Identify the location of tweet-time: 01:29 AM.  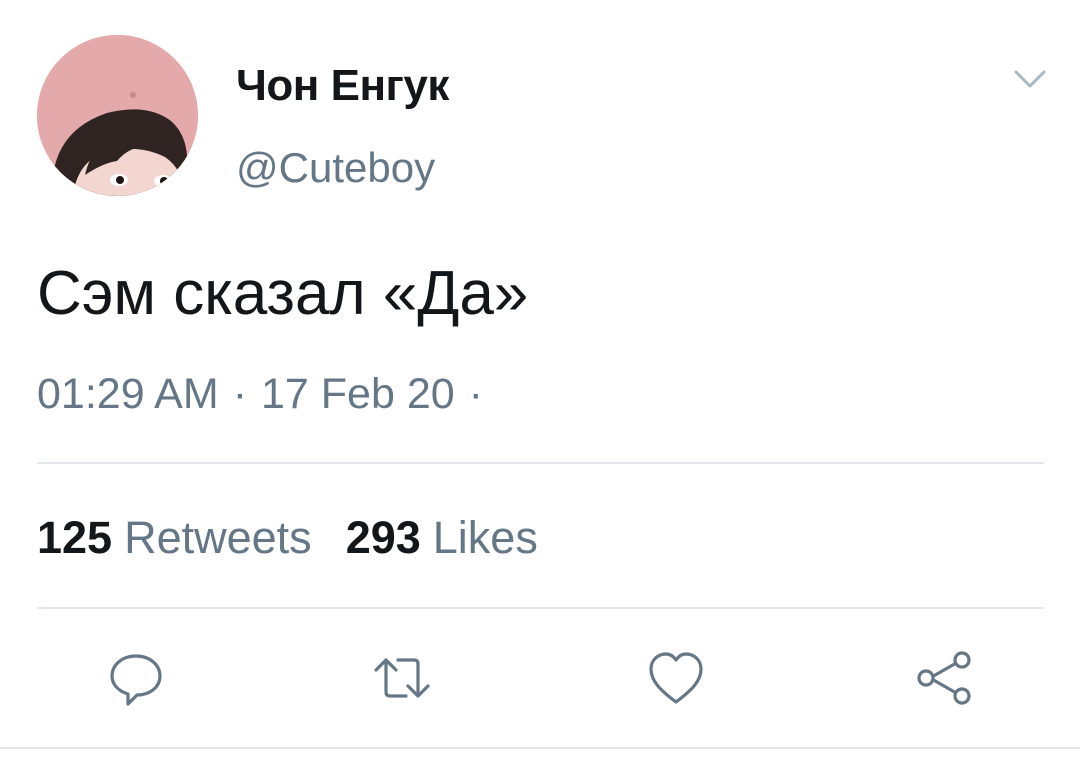
(128, 394).